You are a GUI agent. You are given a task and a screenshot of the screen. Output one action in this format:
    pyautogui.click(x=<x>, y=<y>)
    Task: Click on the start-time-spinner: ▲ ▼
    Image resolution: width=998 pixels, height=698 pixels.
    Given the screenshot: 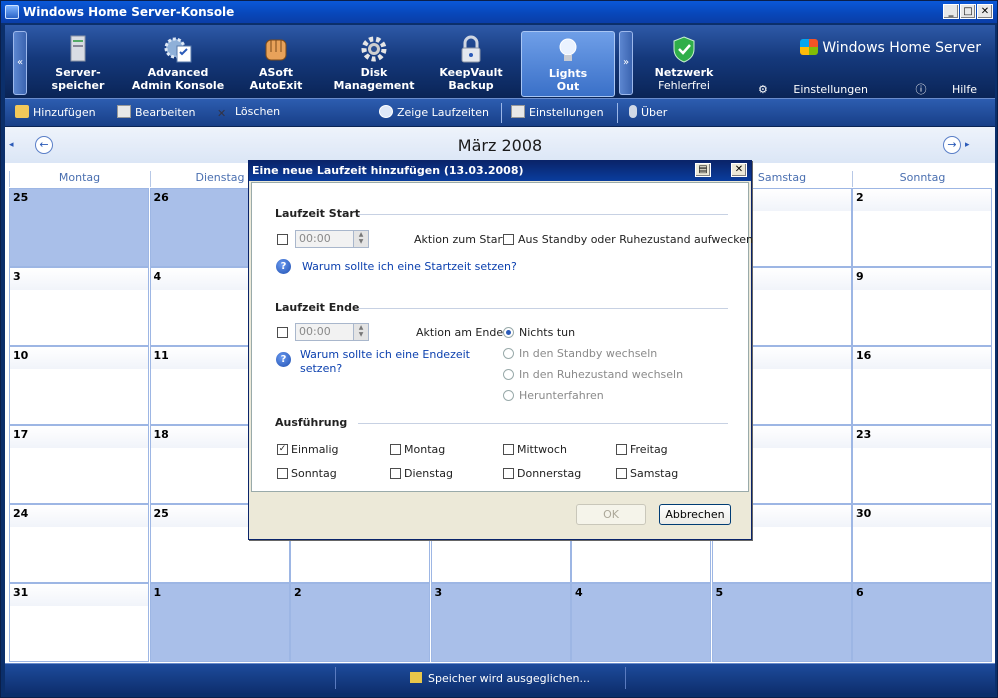 What is the action you would take?
    pyautogui.click(x=360, y=239)
    